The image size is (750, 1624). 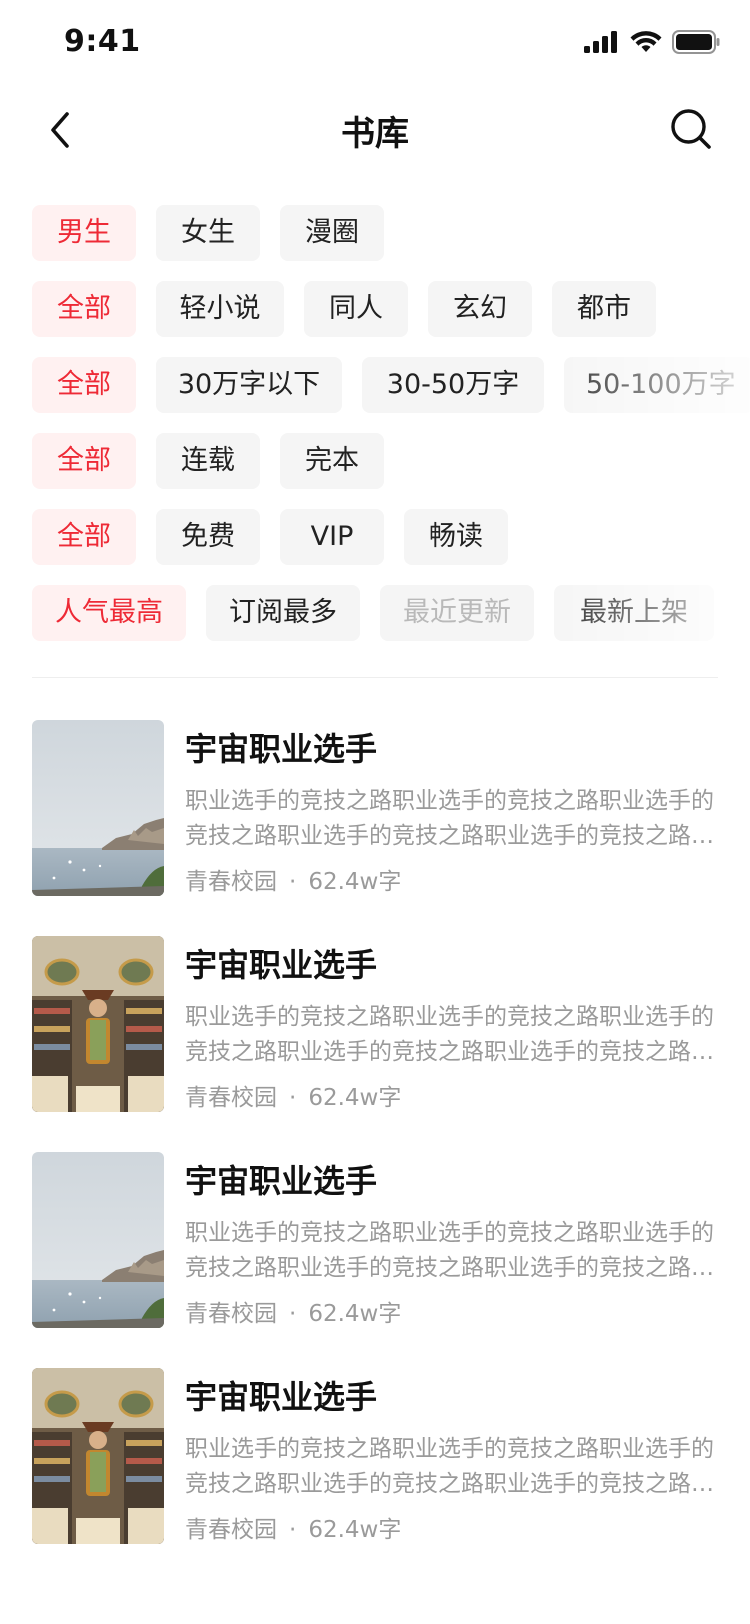 I want to click on filter-row-gender: 男生 女生 漫圈, so click(x=391, y=233).